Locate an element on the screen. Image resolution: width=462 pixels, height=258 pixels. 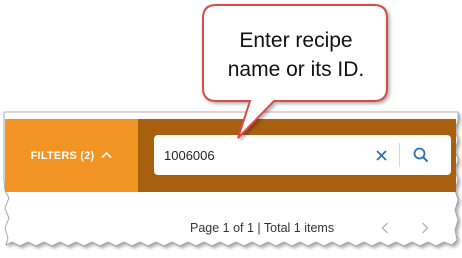
search-divider is located at coordinates (399, 155).